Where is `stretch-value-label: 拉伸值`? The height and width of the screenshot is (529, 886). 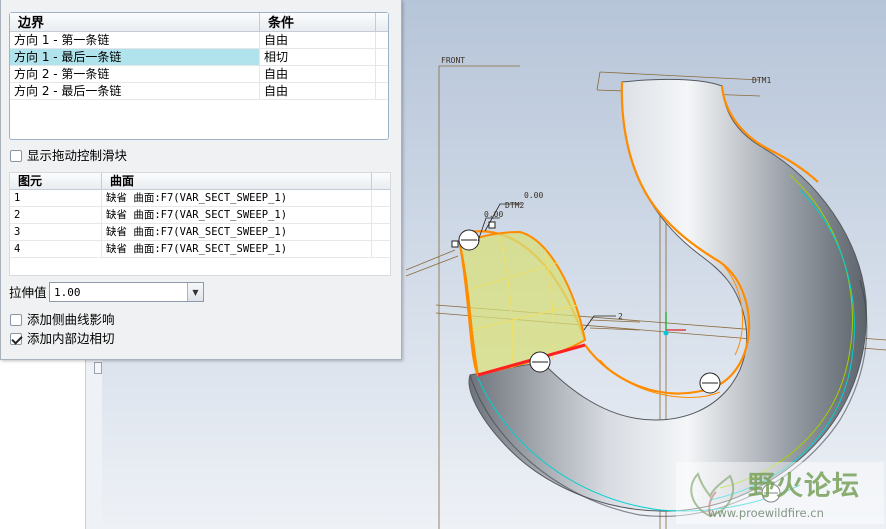
stretch-value-label: 拉伸值 is located at coordinates (28, 292).